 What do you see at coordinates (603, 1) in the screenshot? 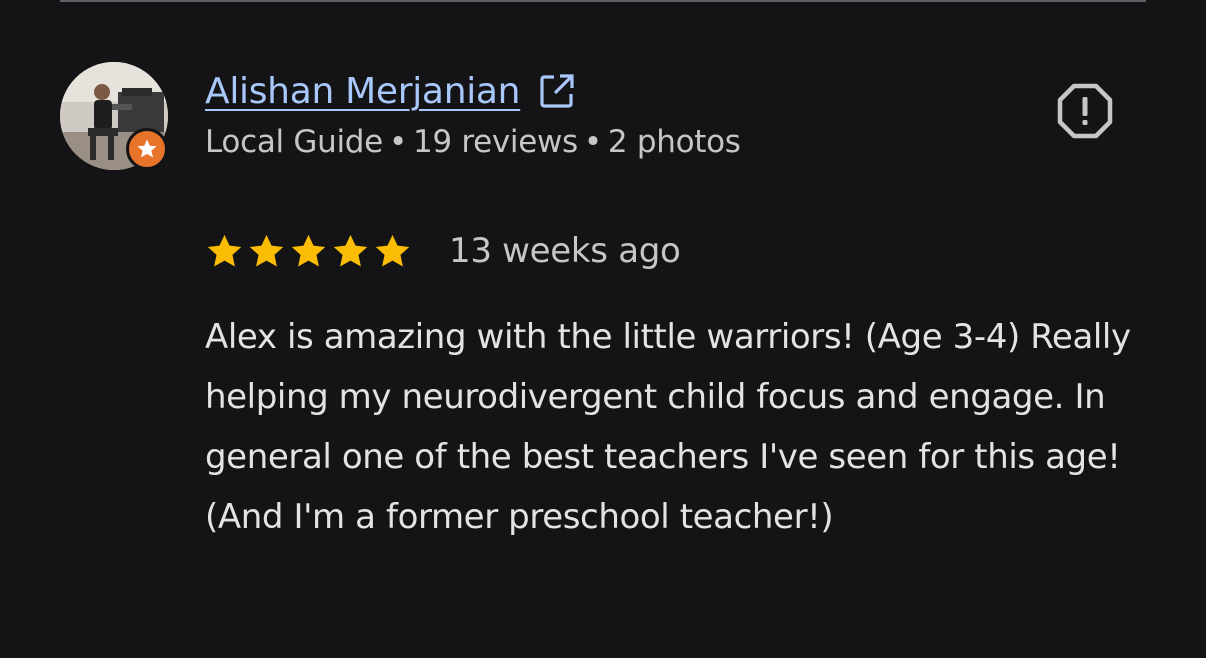
I see `top-divider` at bounding box center [603, 1].